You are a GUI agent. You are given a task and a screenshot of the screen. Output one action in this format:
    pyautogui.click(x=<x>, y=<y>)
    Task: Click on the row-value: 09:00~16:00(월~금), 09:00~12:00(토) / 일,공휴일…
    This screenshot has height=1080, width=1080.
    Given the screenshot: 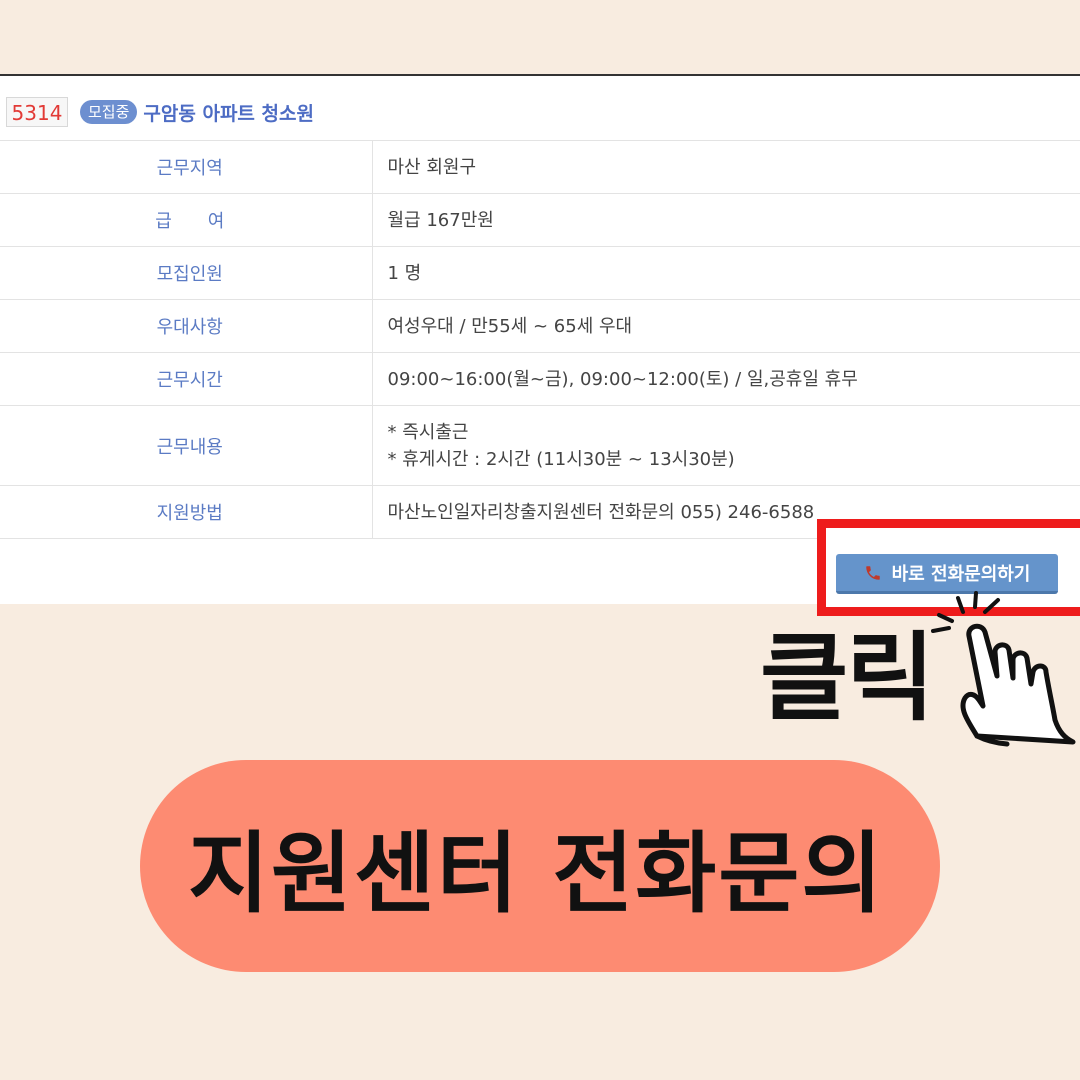 What is the action you would take?
    pyautogui.click(x=622, y=379)
    